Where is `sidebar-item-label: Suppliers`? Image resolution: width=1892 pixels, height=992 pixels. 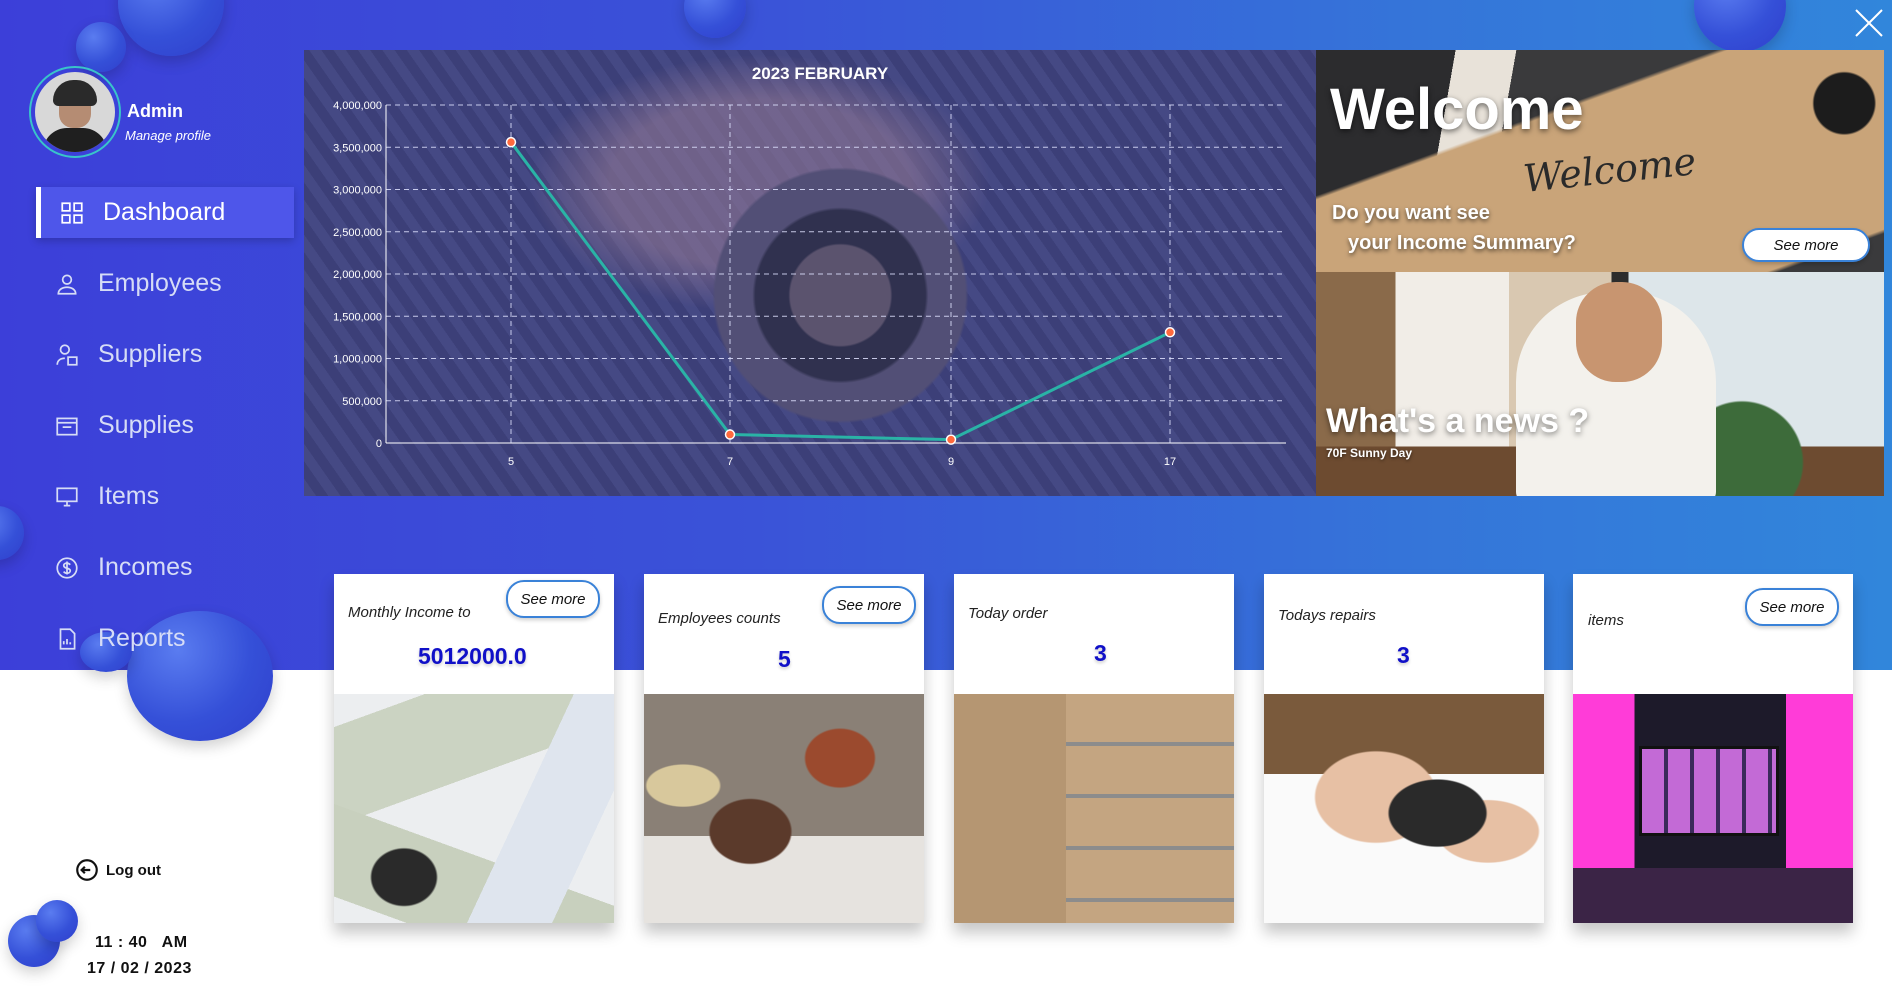
sidebar-item-label: Suppliers is located at coordinates (150, 354).